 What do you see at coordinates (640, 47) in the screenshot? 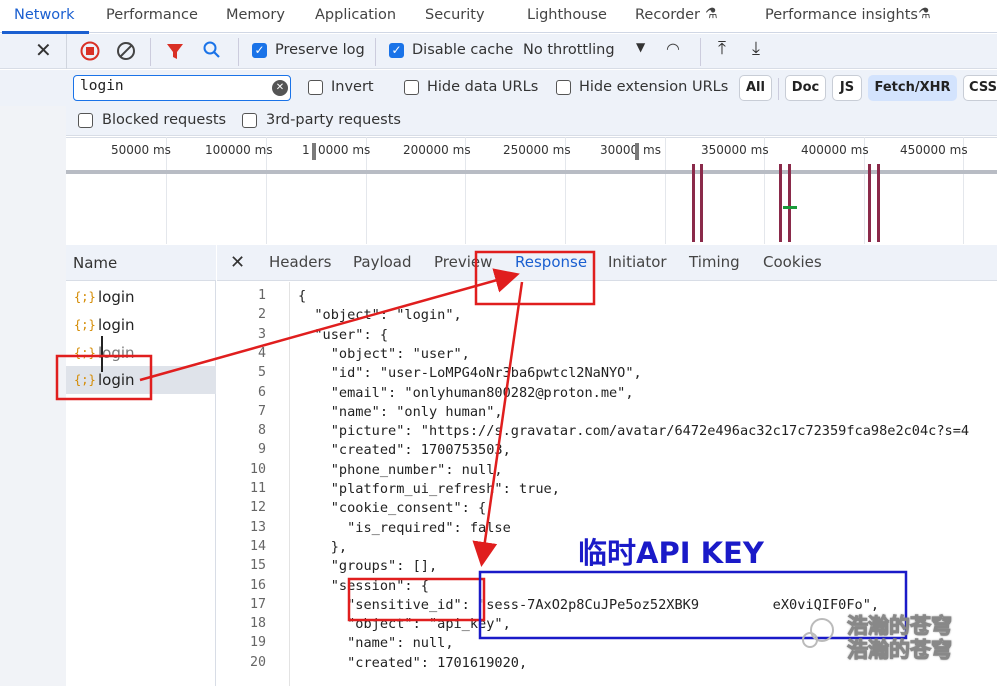
I see `dropdown-arrow-icon: ▼` at bounding box center [640, 47].